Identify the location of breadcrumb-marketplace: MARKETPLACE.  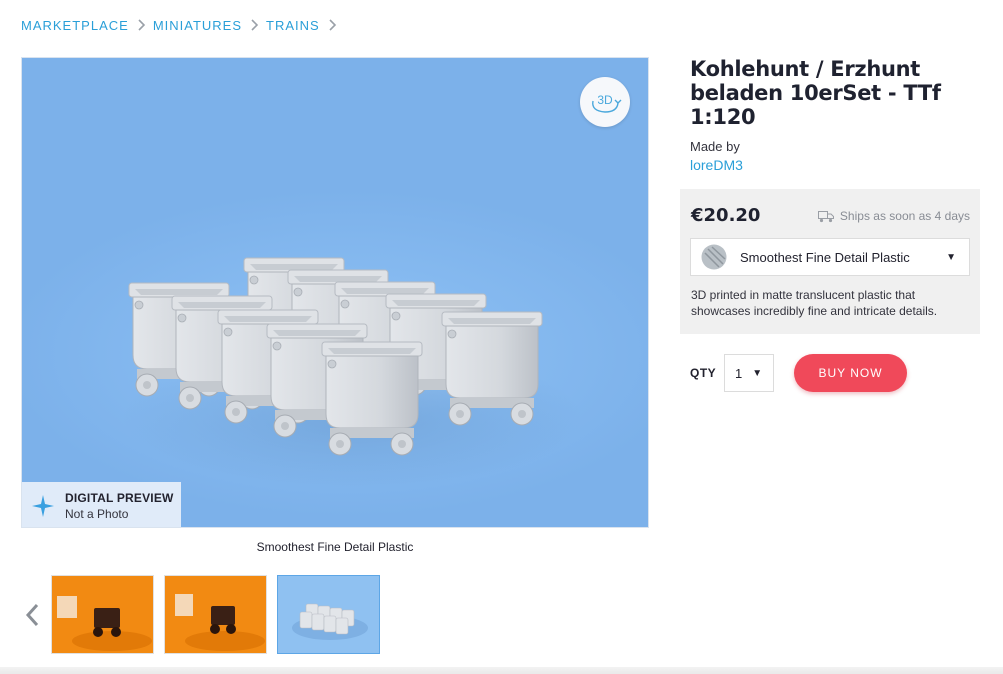
(75, 25).